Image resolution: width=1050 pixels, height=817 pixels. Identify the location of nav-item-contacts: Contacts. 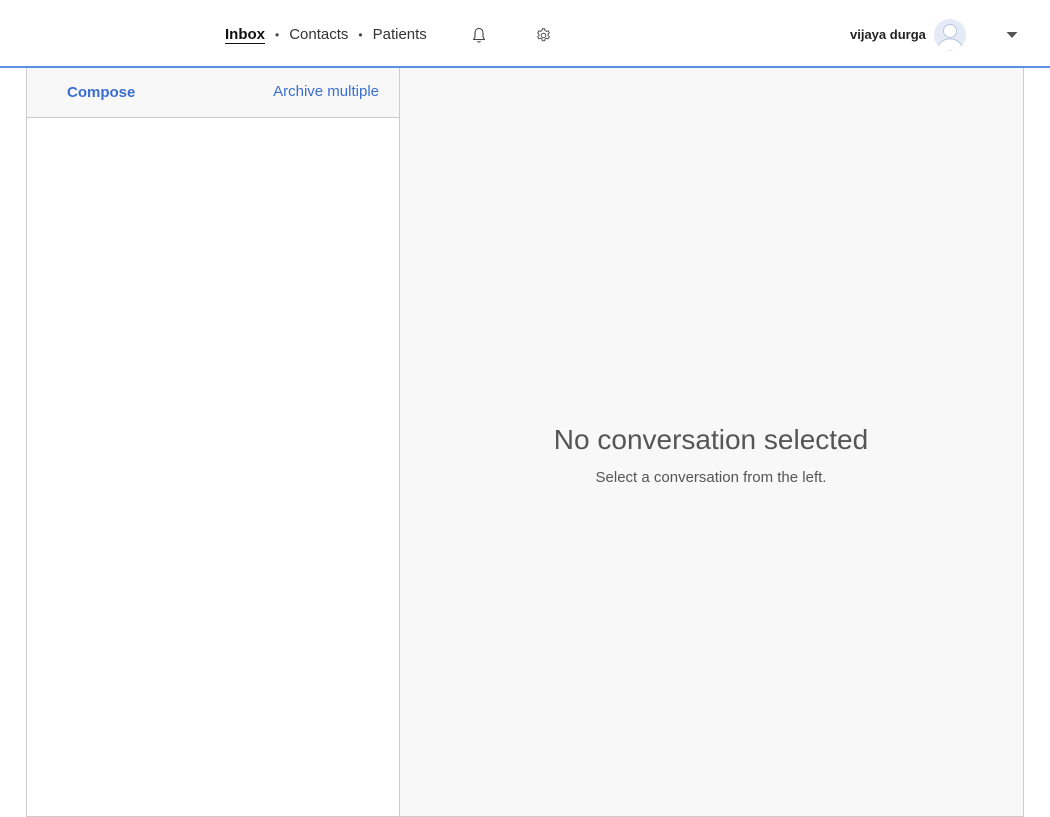
(318, 35).